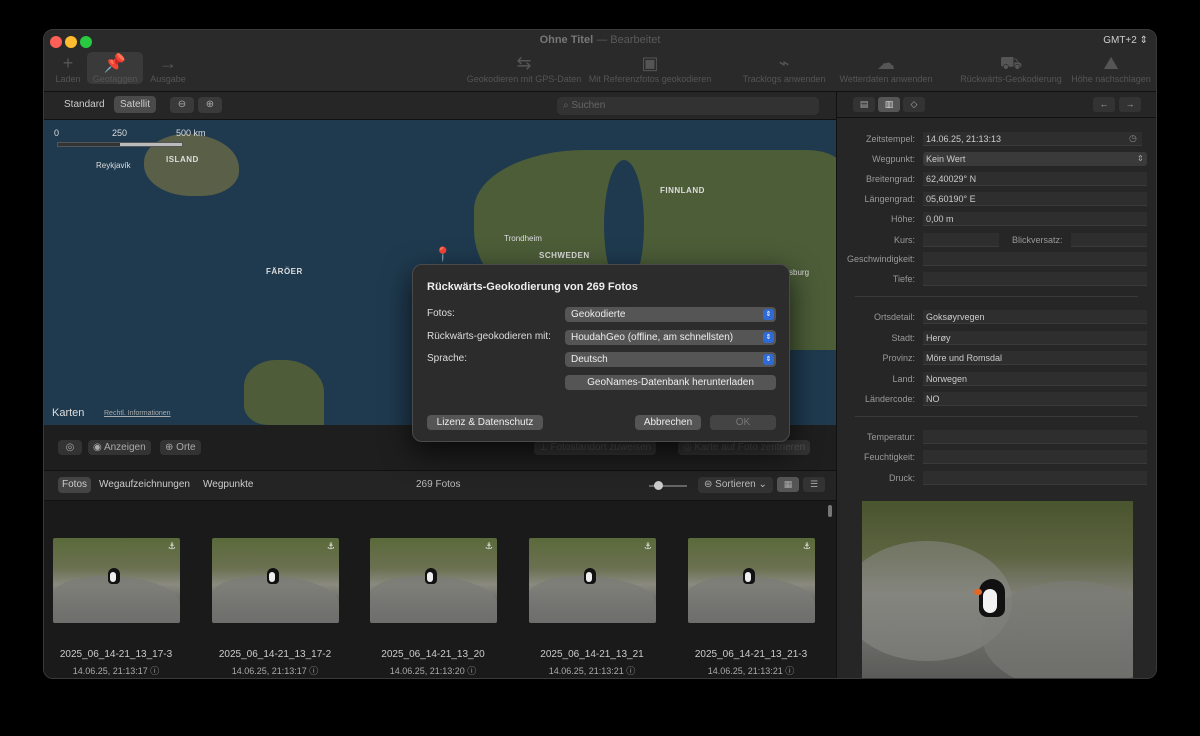 The height and width of the screenshot is (736, 1200). I want to click on cancel-button: Abbrechen, so click(668, 422).